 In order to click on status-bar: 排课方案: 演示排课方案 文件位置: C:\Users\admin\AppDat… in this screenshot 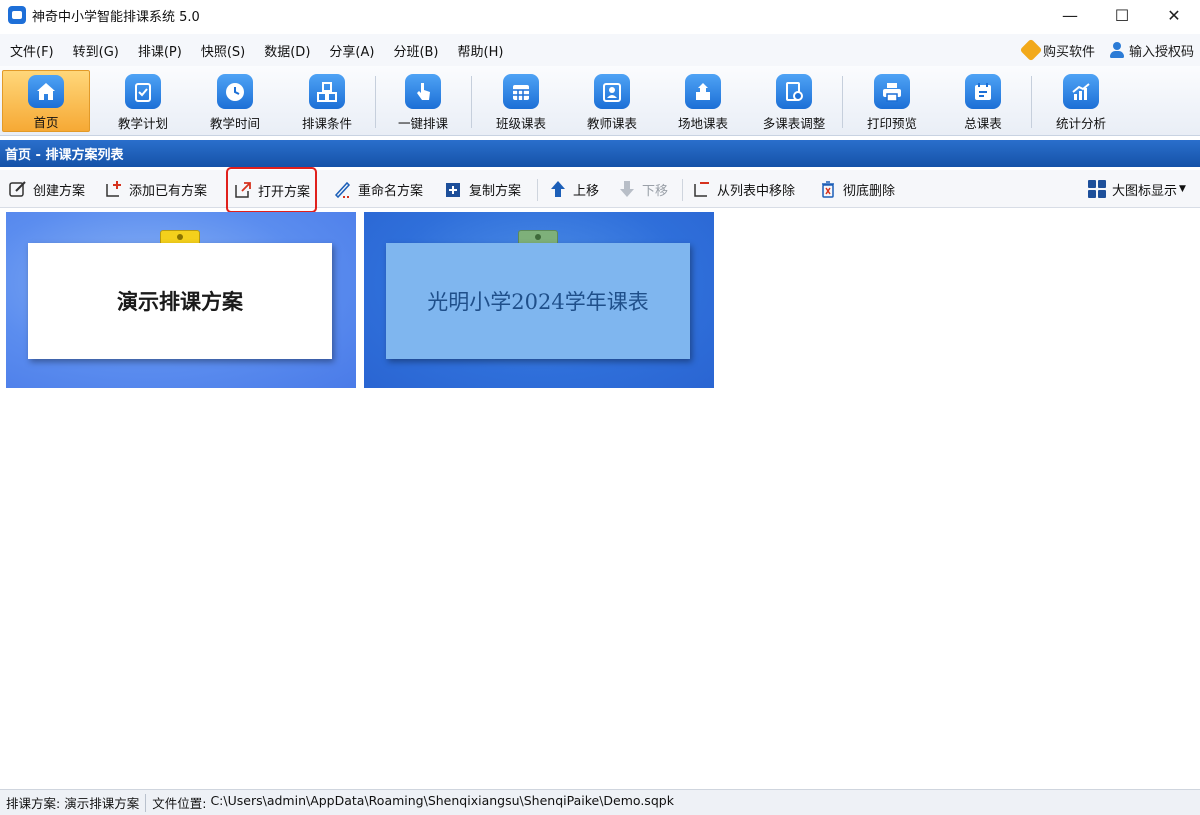, I will do `click(600, 802)`.